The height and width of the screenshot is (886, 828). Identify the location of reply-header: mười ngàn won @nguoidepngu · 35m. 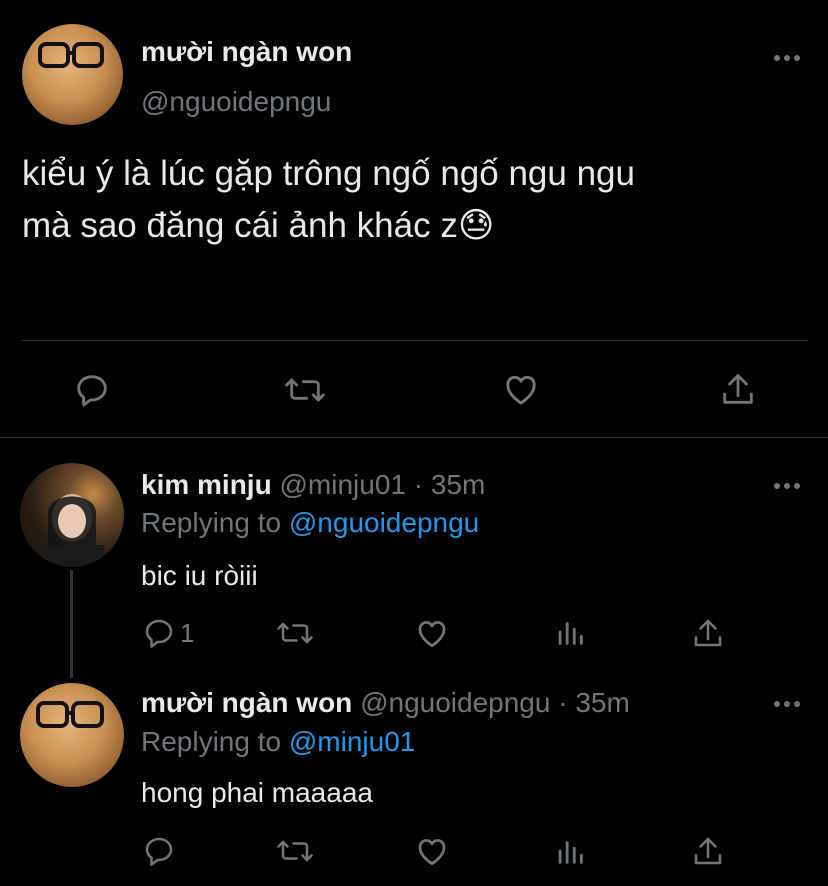
(385, 703).